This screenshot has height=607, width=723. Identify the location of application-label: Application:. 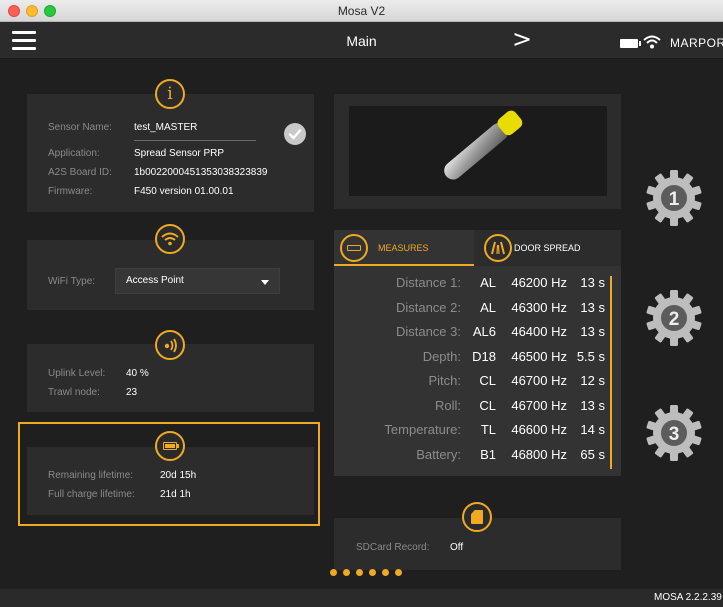
(74, 153).